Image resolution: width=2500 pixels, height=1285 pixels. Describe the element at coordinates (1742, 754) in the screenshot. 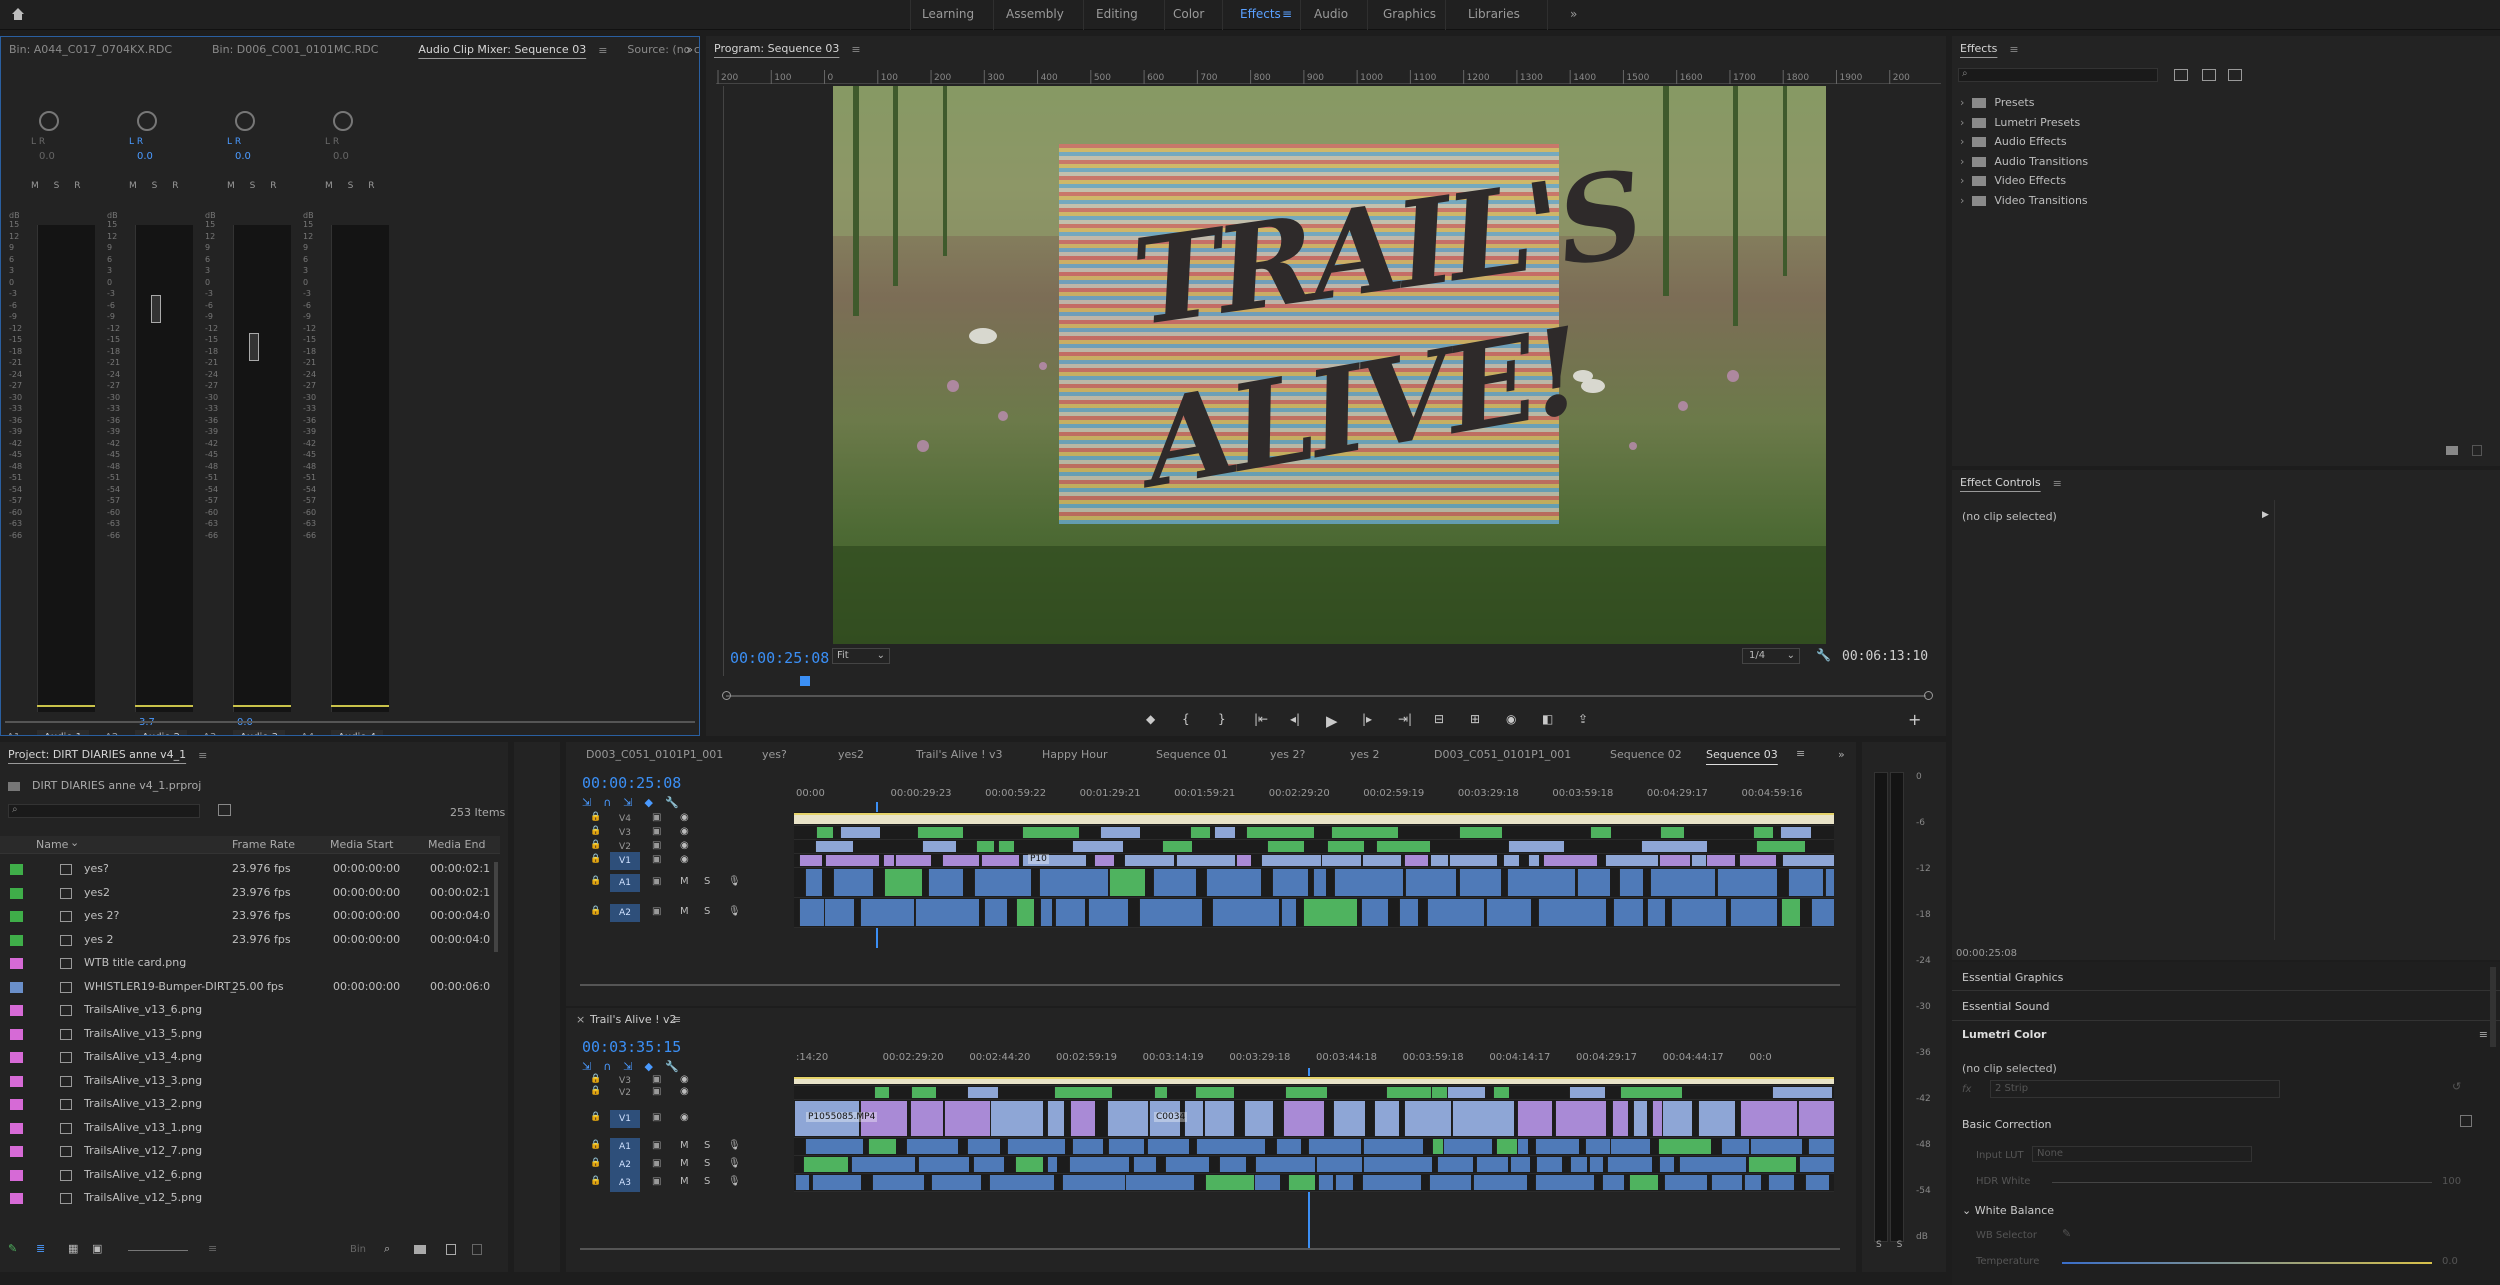

I see `sequence-tab: Sequence 03` at that location.